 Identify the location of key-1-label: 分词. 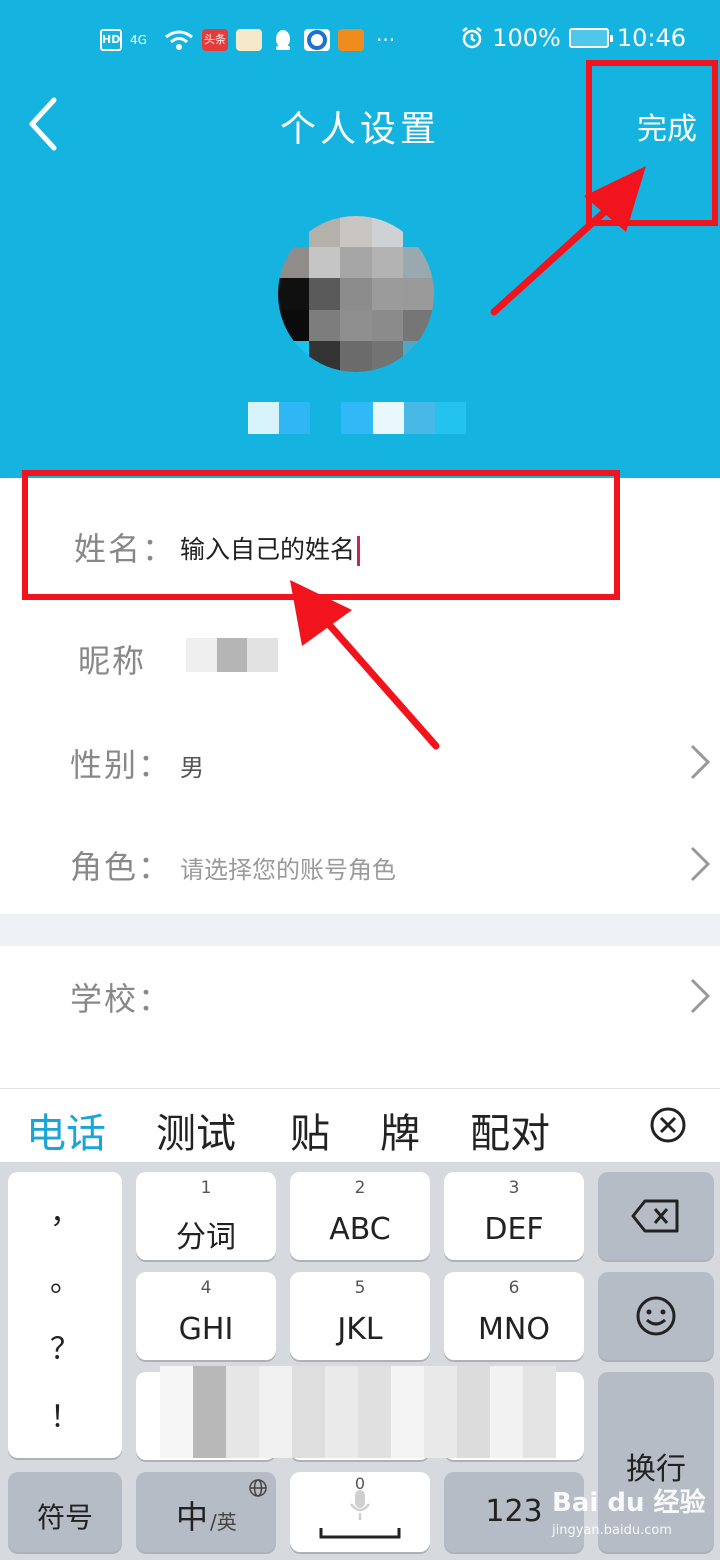
(206, 1237).